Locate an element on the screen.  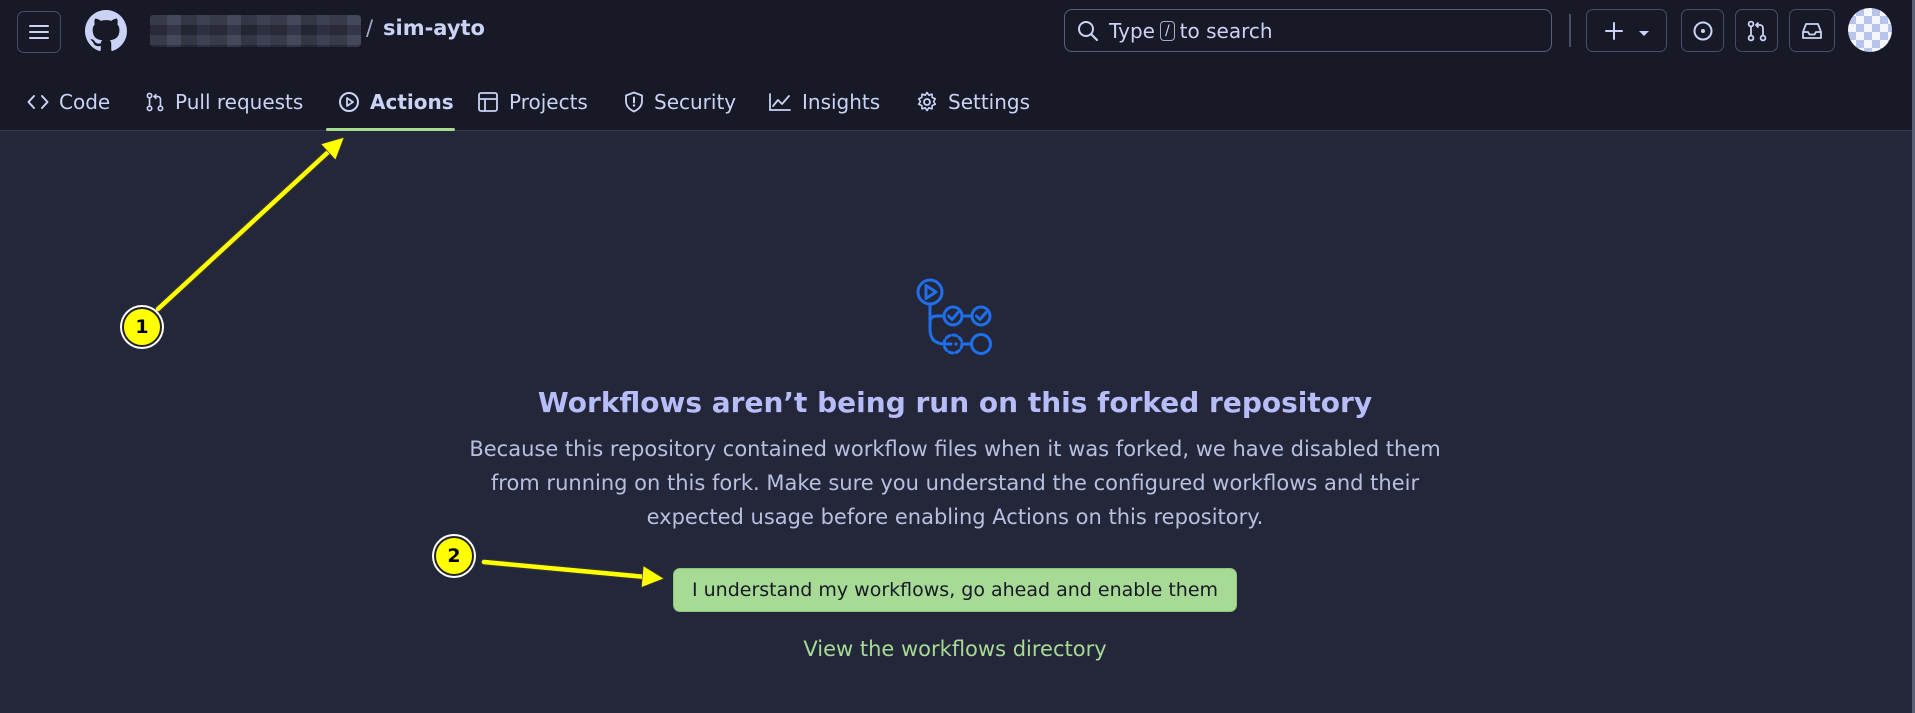
tab-settings-label: Settings is located at coordinates (989, 102).